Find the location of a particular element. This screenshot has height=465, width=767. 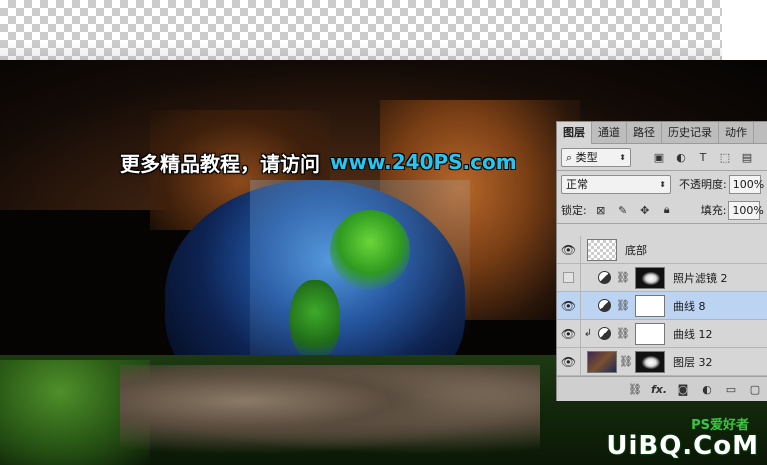

smart-object-filter-icon: ▤ is located at coordinates (747, 157).